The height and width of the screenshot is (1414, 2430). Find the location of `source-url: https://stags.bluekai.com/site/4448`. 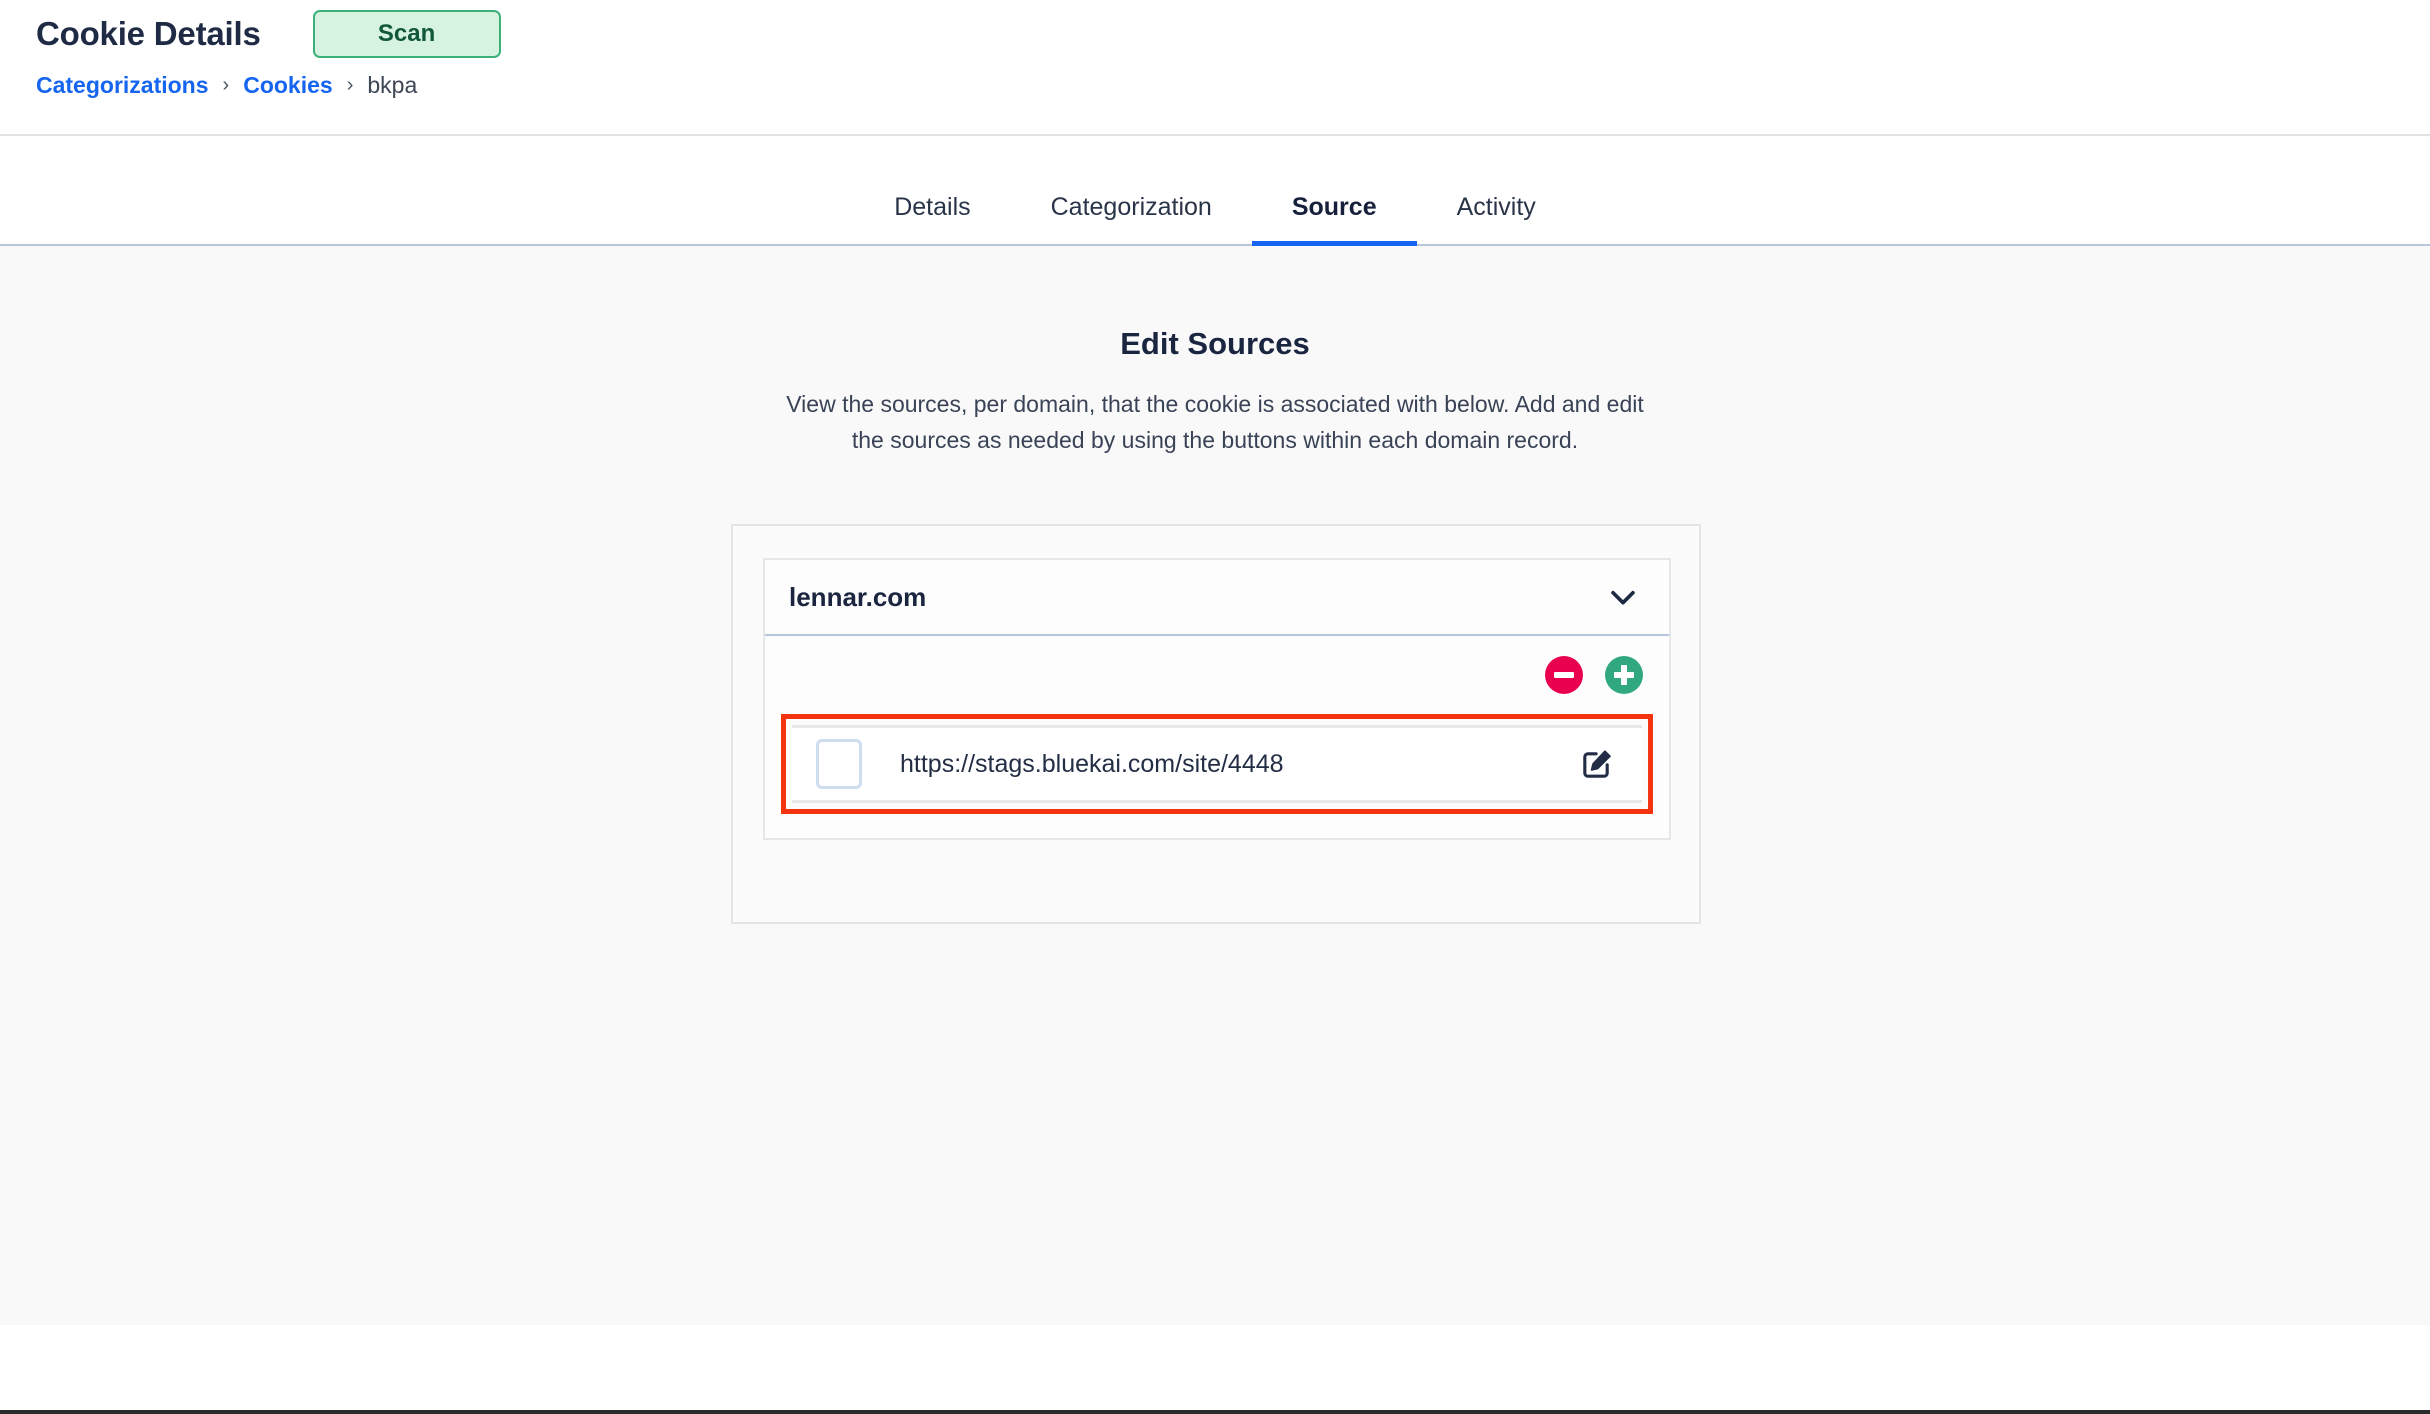

source-url: https://stags.bluekai.com/site/4448 is located at coordinates (1092, 763).